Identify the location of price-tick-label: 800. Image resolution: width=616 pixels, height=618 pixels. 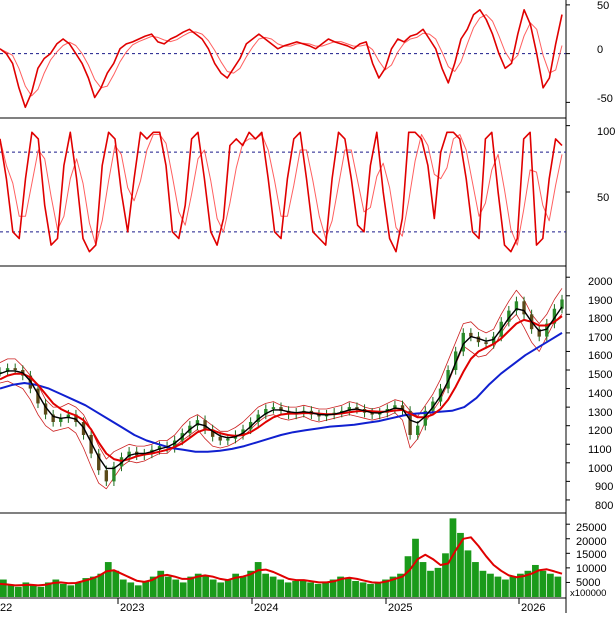
(604, 506).